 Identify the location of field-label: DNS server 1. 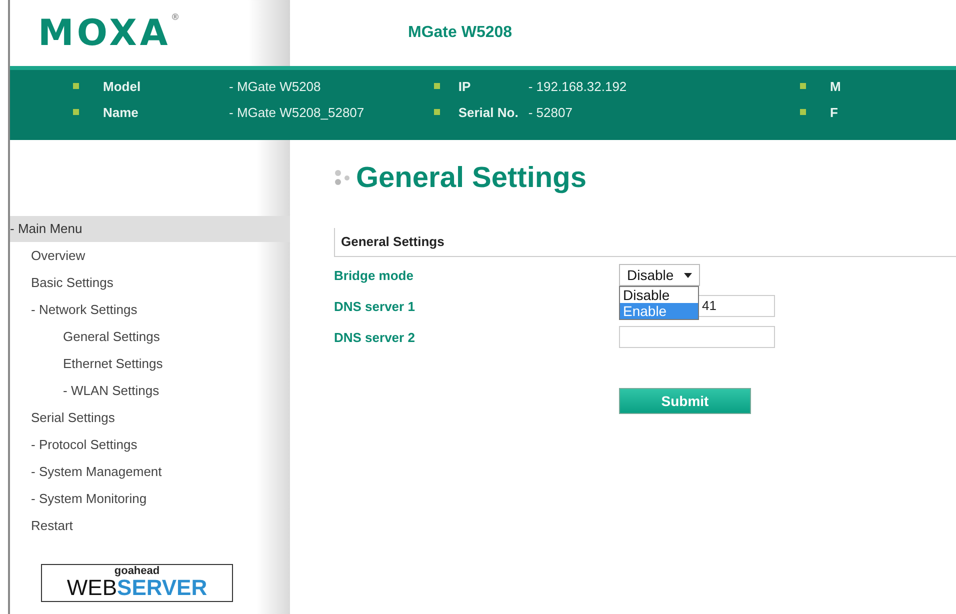
(375, 306).